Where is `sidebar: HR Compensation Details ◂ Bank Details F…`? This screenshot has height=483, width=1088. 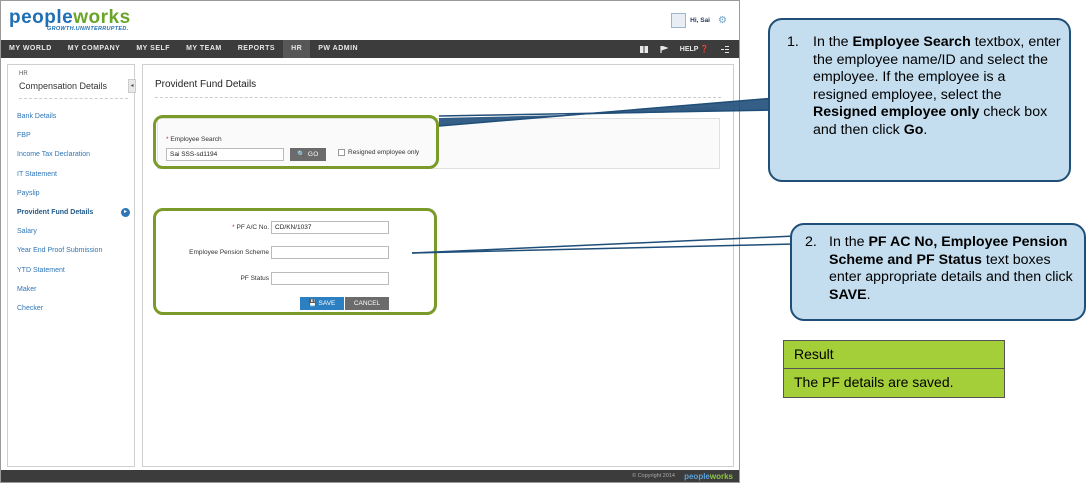
sidebar: HR Compensation Details ◂ Bank Details F… is located at coordinates (71, 265).